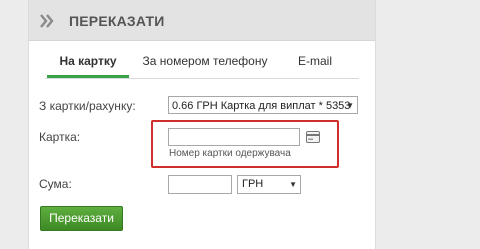 This screenshot has width=480, height=249. Describe the element at coordinates (269, 184) in the screenshot. I see `currency-select: ГРН ▼` at that location.